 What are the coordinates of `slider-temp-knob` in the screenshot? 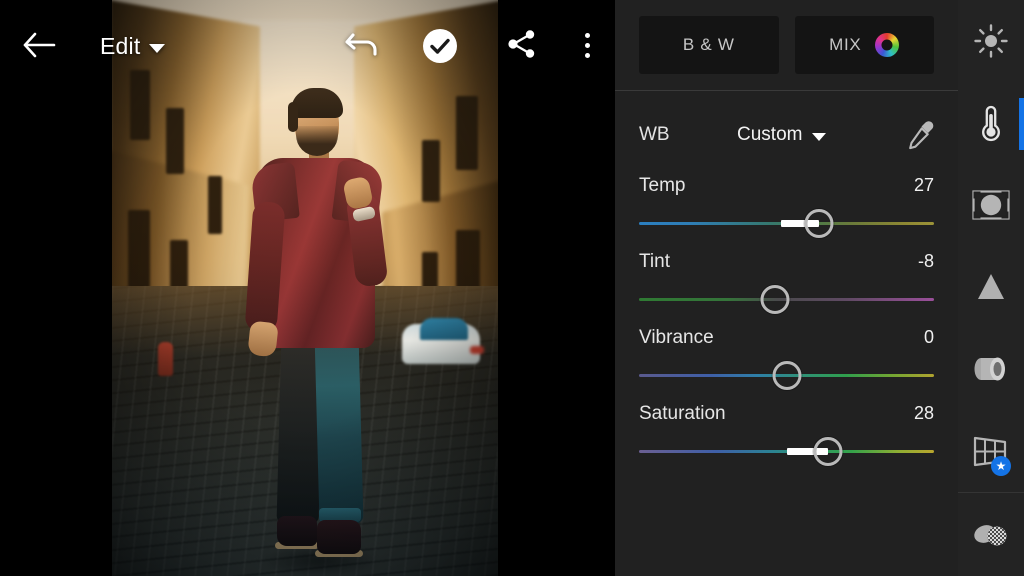 It's located at (819, 223).